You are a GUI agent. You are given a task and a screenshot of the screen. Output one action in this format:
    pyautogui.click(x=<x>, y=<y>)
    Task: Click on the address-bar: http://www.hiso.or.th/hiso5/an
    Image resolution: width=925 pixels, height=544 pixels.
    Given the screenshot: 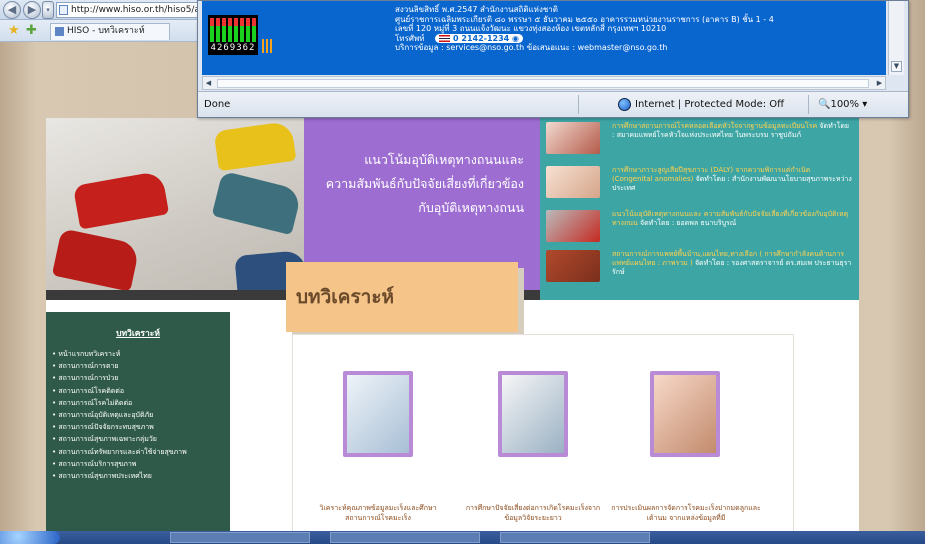 What is the action you would take?
    pyautogui.click(x=128, y=10)
    